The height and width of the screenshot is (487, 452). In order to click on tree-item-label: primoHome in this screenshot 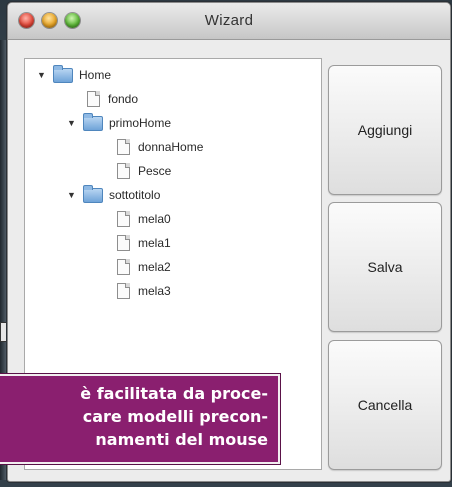, I will do `click(140, 123)`.